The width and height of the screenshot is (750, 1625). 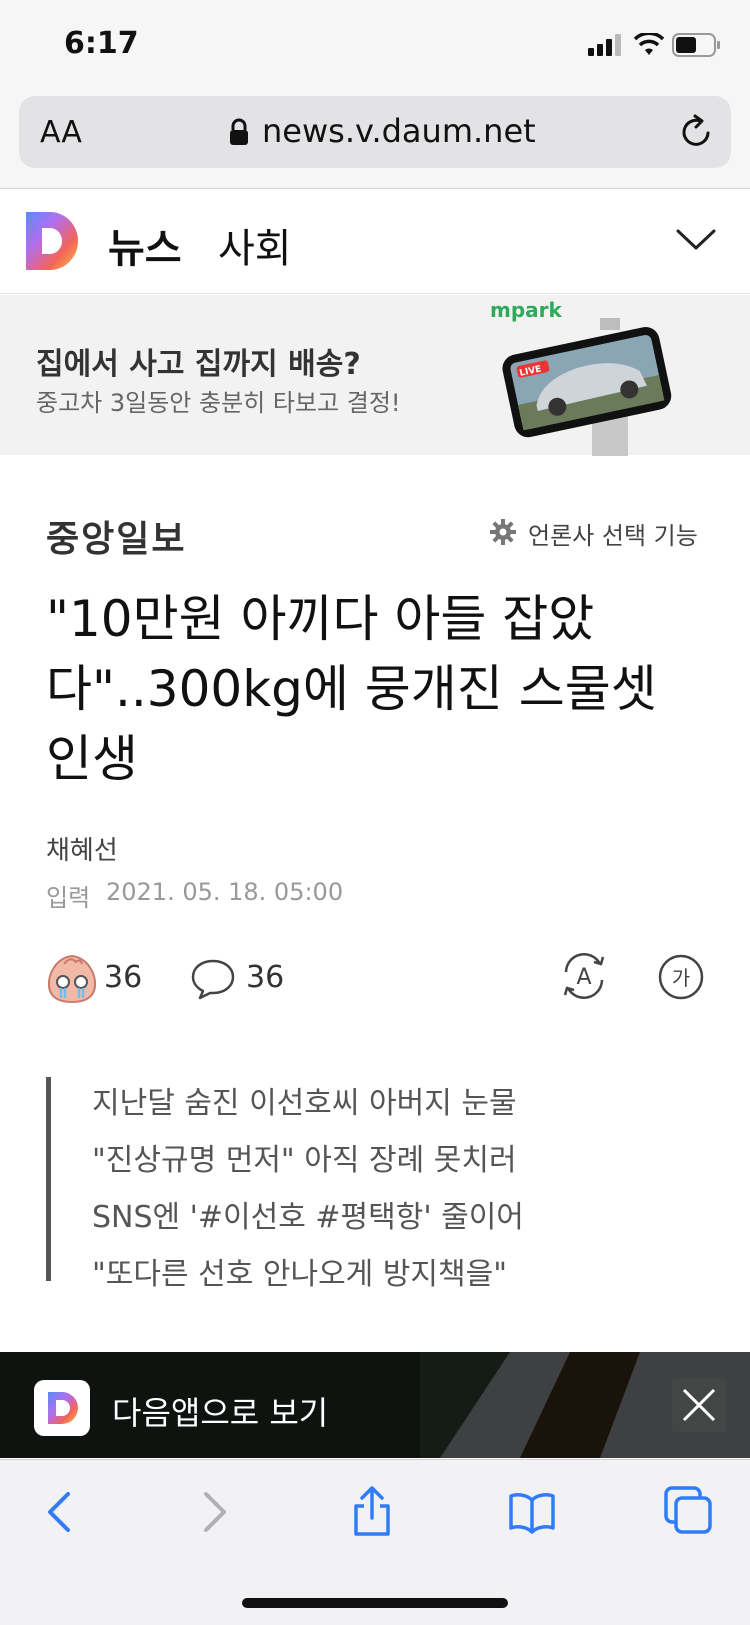 I want to click on summary-quote-bar, so click(x=48, y=1179).